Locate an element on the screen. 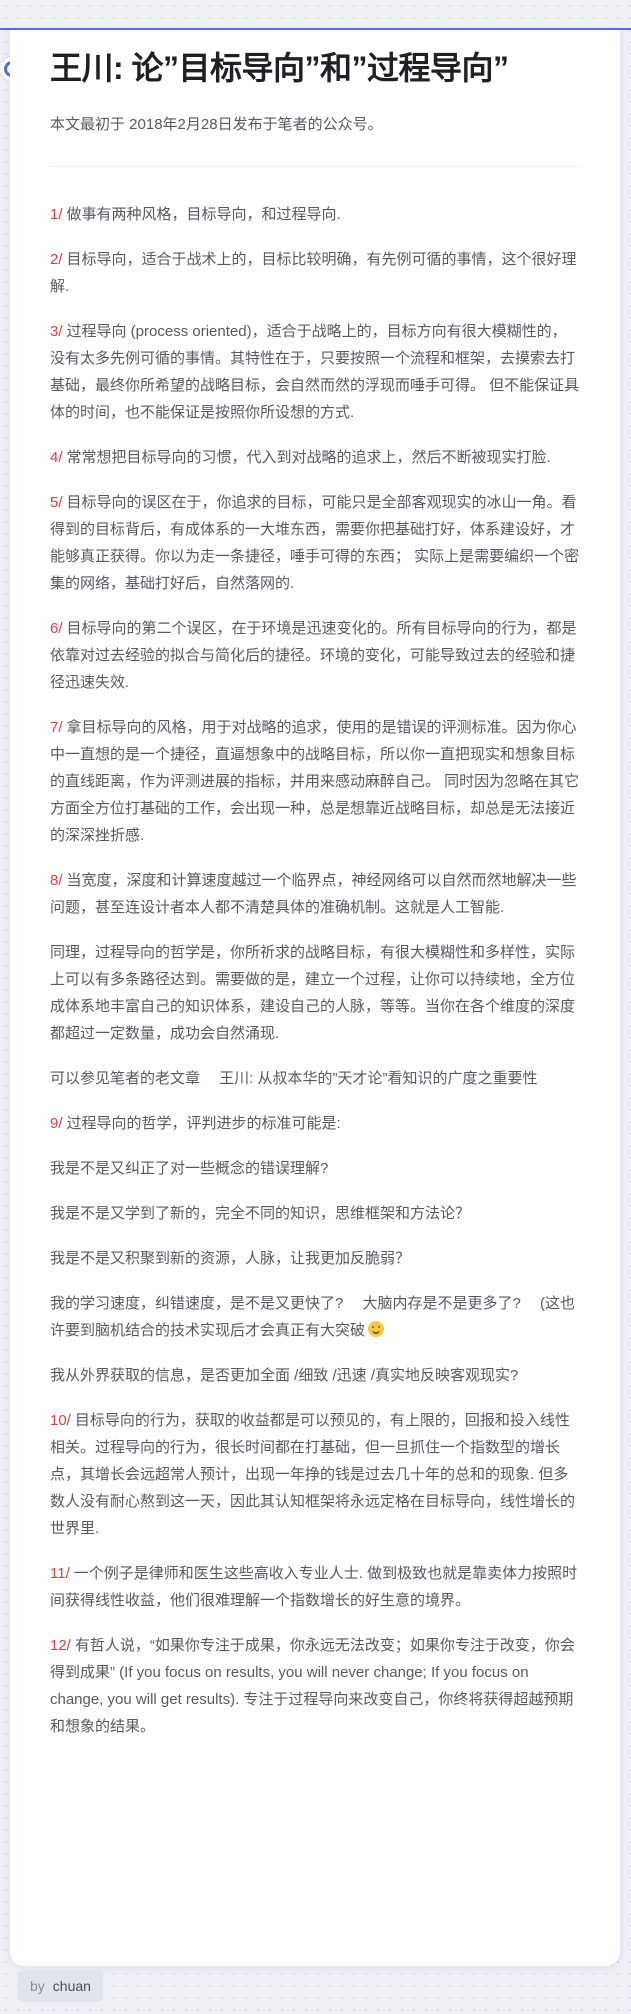 The image size is (631, 2014). paragraph-number: 8/ is located at coordinates (56, 880).